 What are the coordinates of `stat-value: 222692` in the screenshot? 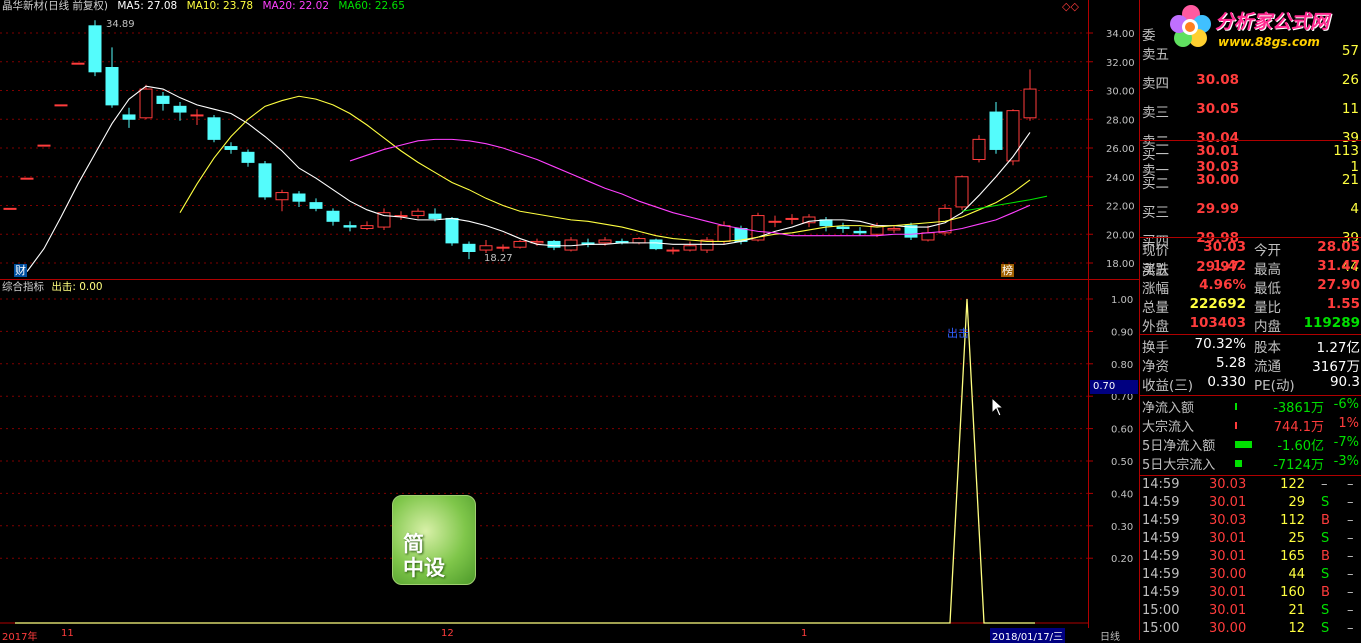 It's located at (1217, 304).